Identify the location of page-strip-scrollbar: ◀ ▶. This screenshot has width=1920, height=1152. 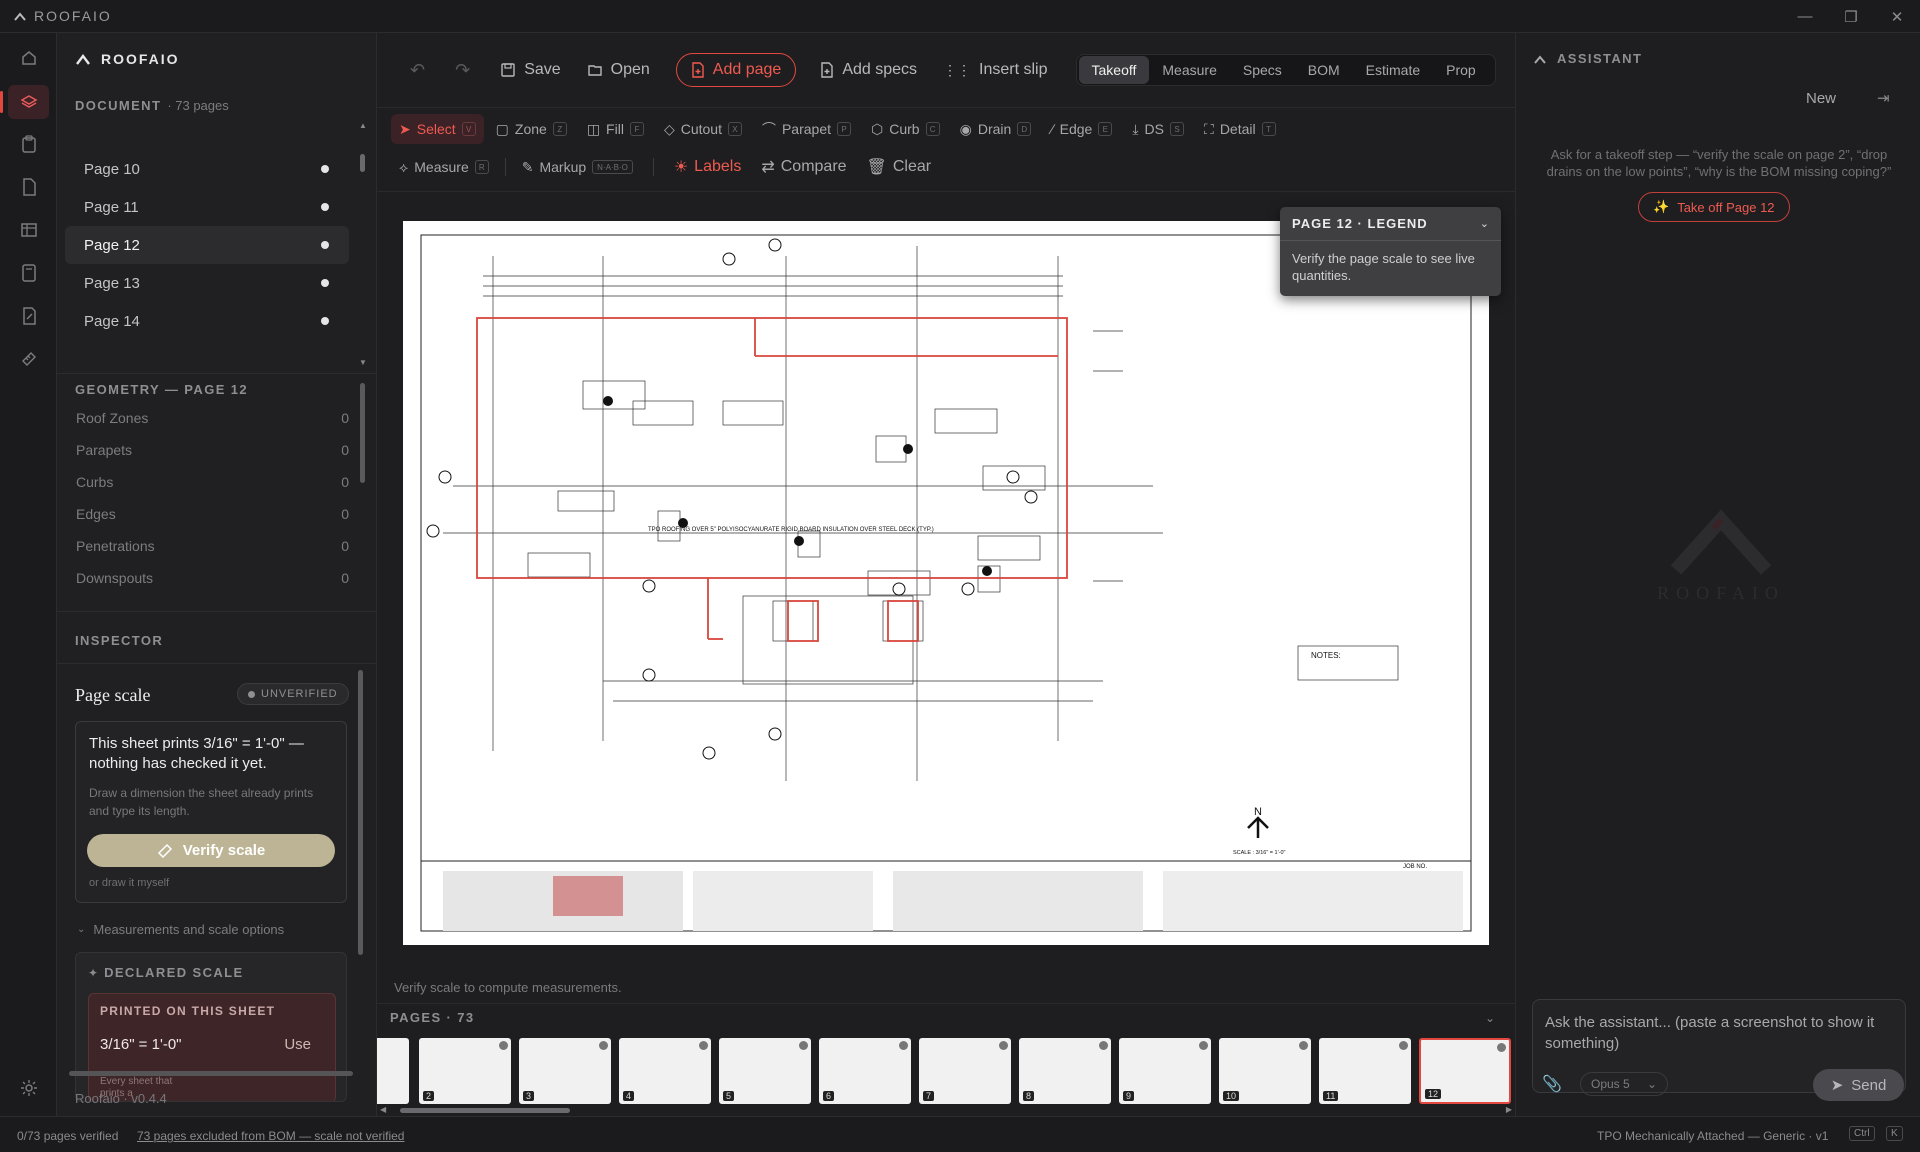
(946, 1110).